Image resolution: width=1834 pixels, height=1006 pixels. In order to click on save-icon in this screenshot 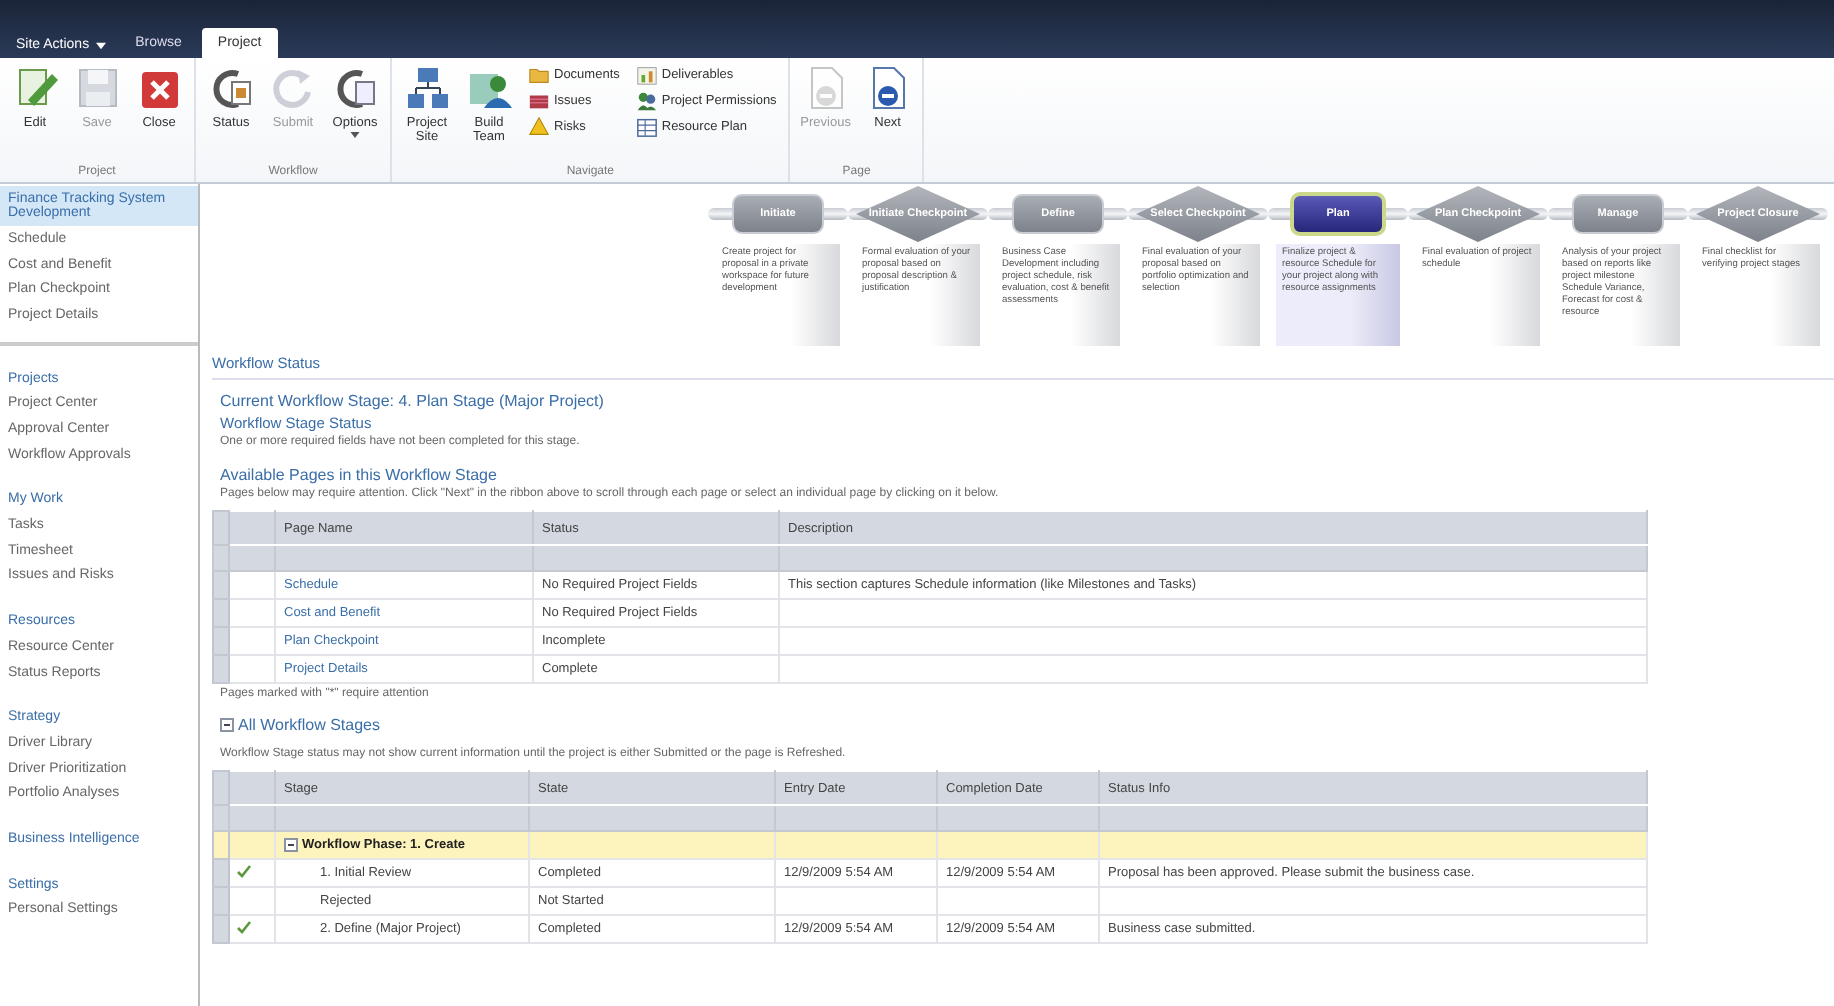, I will do `click(97, 88)`.